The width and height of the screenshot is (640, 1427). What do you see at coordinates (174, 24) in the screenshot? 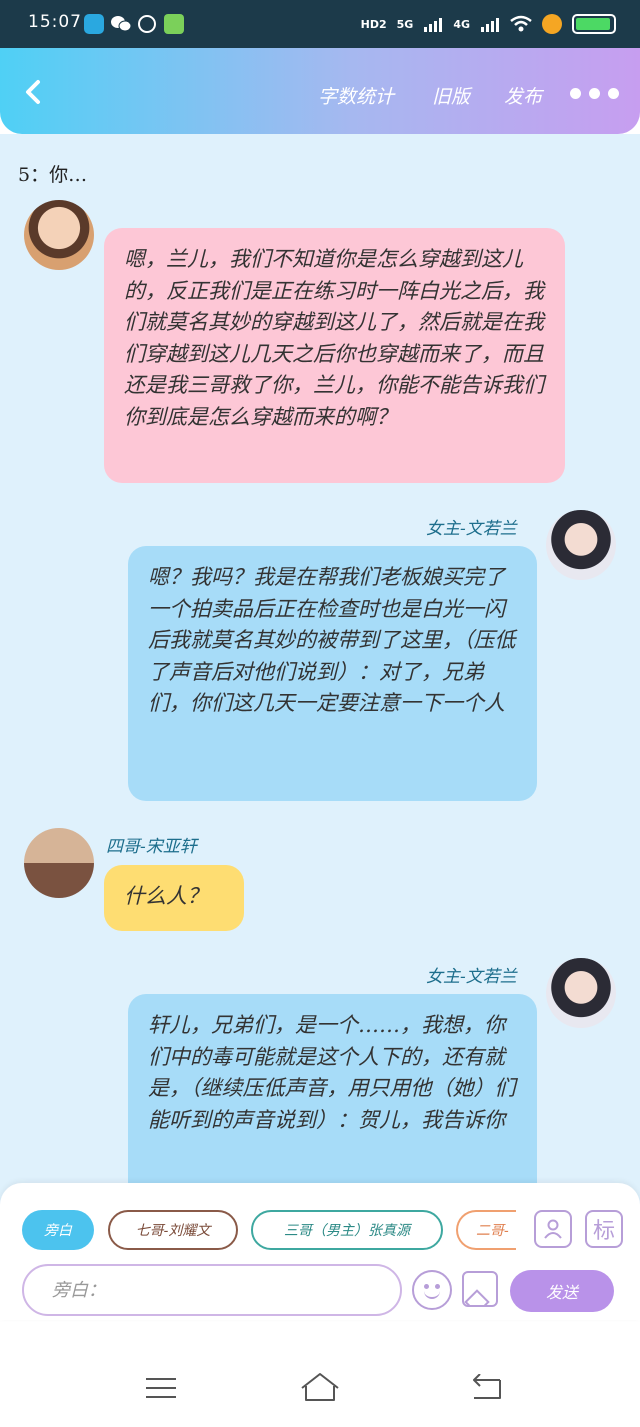
I see `app-tv-icon` at bounding box center [174, 24].